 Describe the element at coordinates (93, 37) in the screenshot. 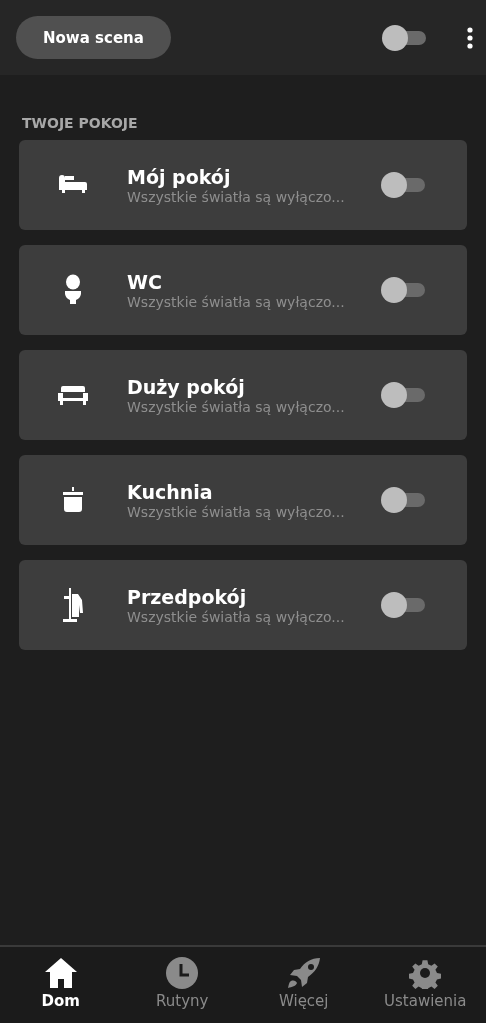

I see `new-scene-button: Nowa scena` at that location.